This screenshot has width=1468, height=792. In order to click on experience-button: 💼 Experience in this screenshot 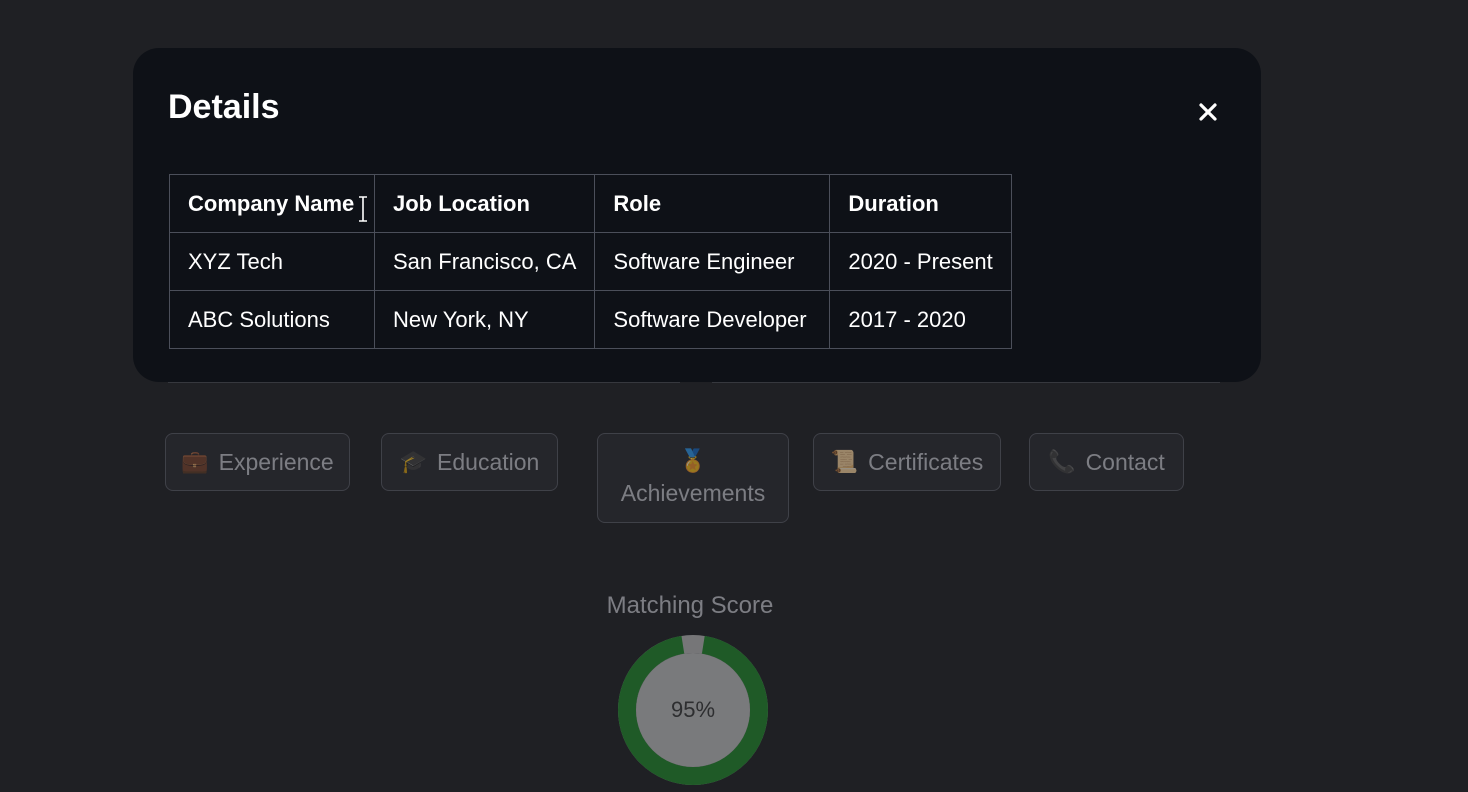, I will do `click(257, 462)`.